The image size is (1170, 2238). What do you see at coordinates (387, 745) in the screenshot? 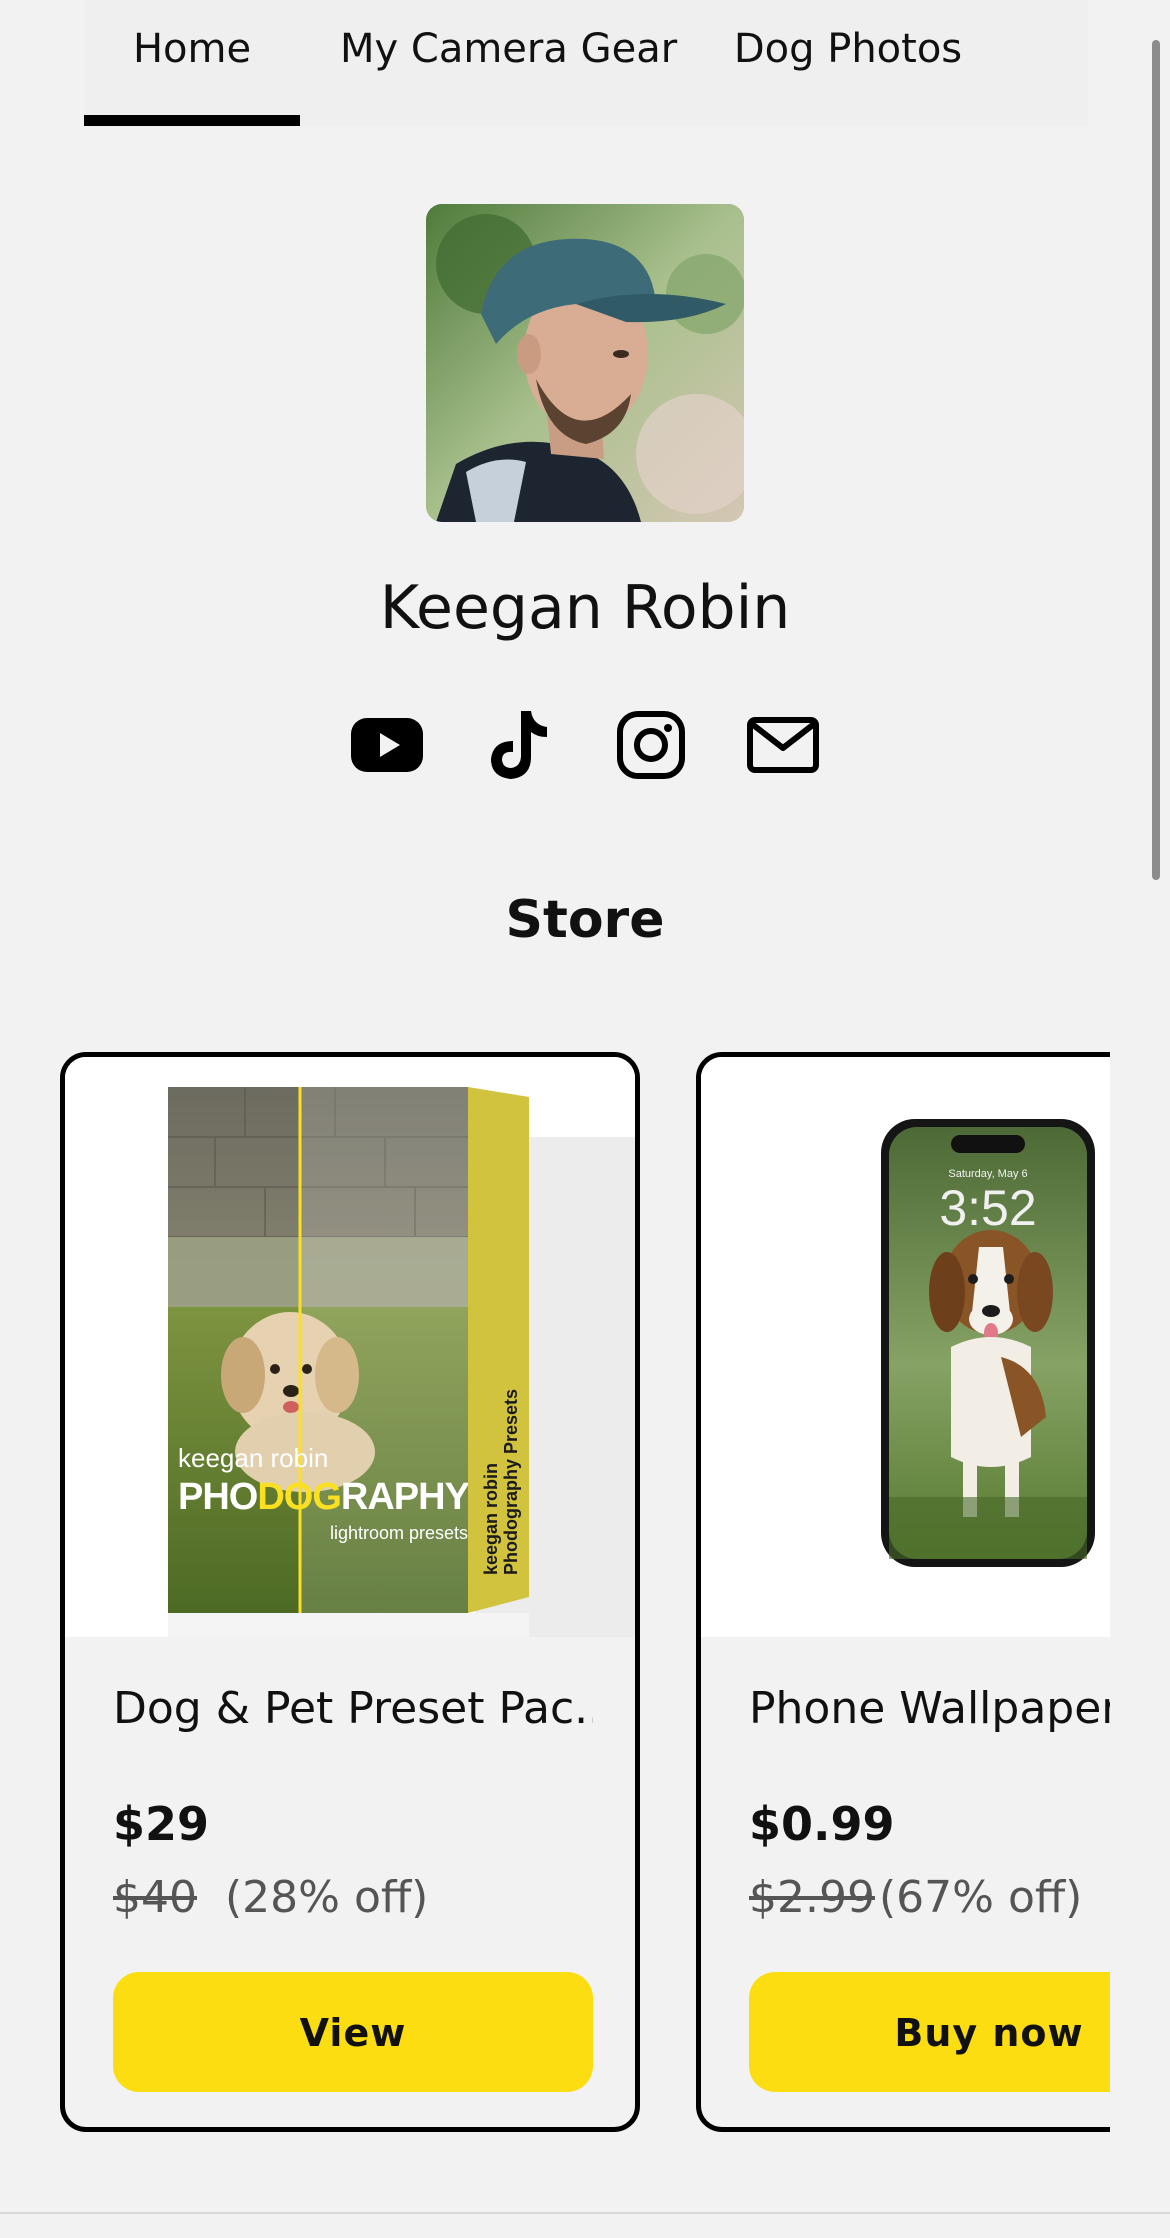
I see `youtube-icon` at bounding box center [387, 745].